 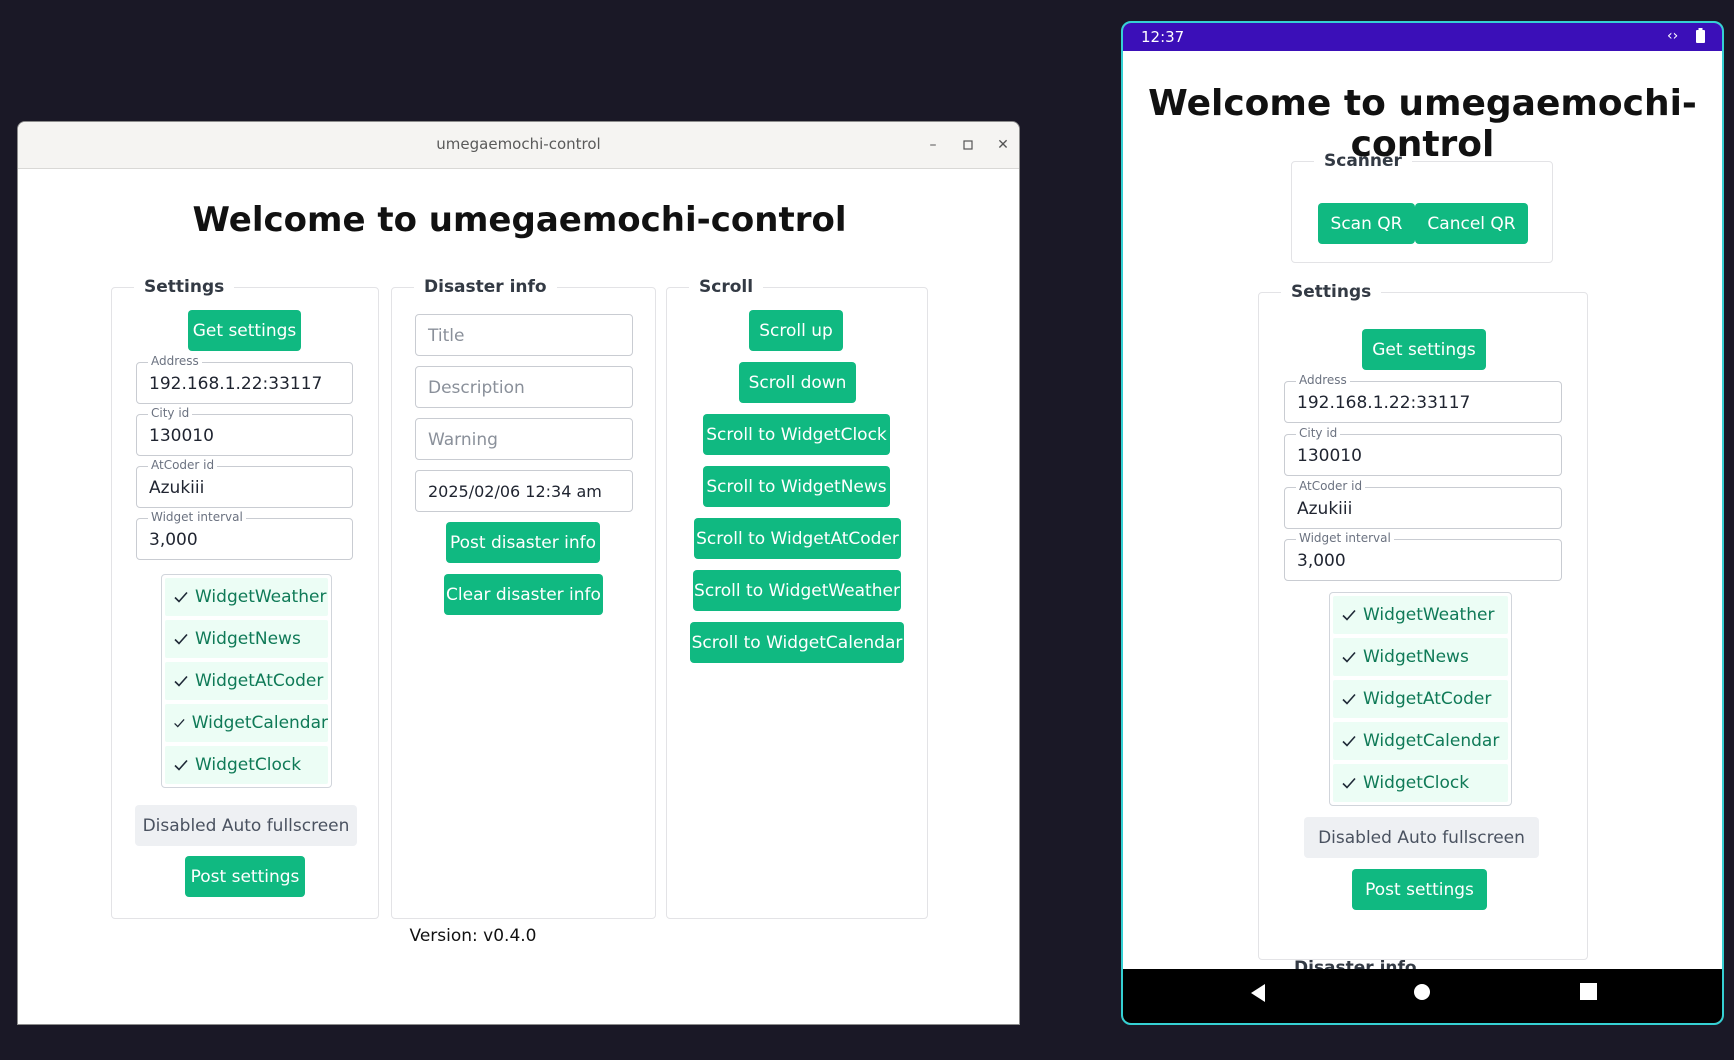 I want to click on disaster-warning-input: Warning, so click(x=524, y=439).